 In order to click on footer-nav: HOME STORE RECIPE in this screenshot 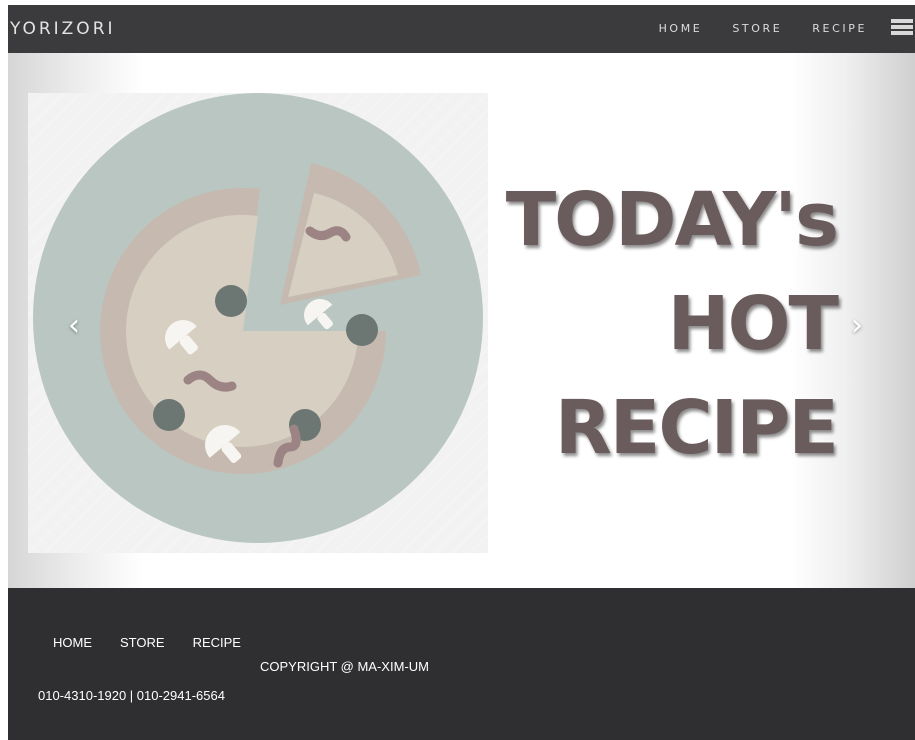, I will do `click(161, 642)`.